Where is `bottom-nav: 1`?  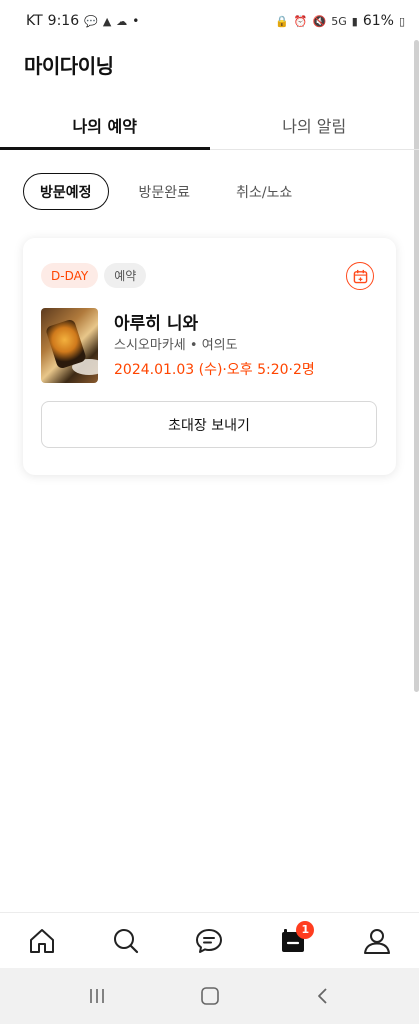
bottom-nav: 1 is located at coordinates (209, 940).